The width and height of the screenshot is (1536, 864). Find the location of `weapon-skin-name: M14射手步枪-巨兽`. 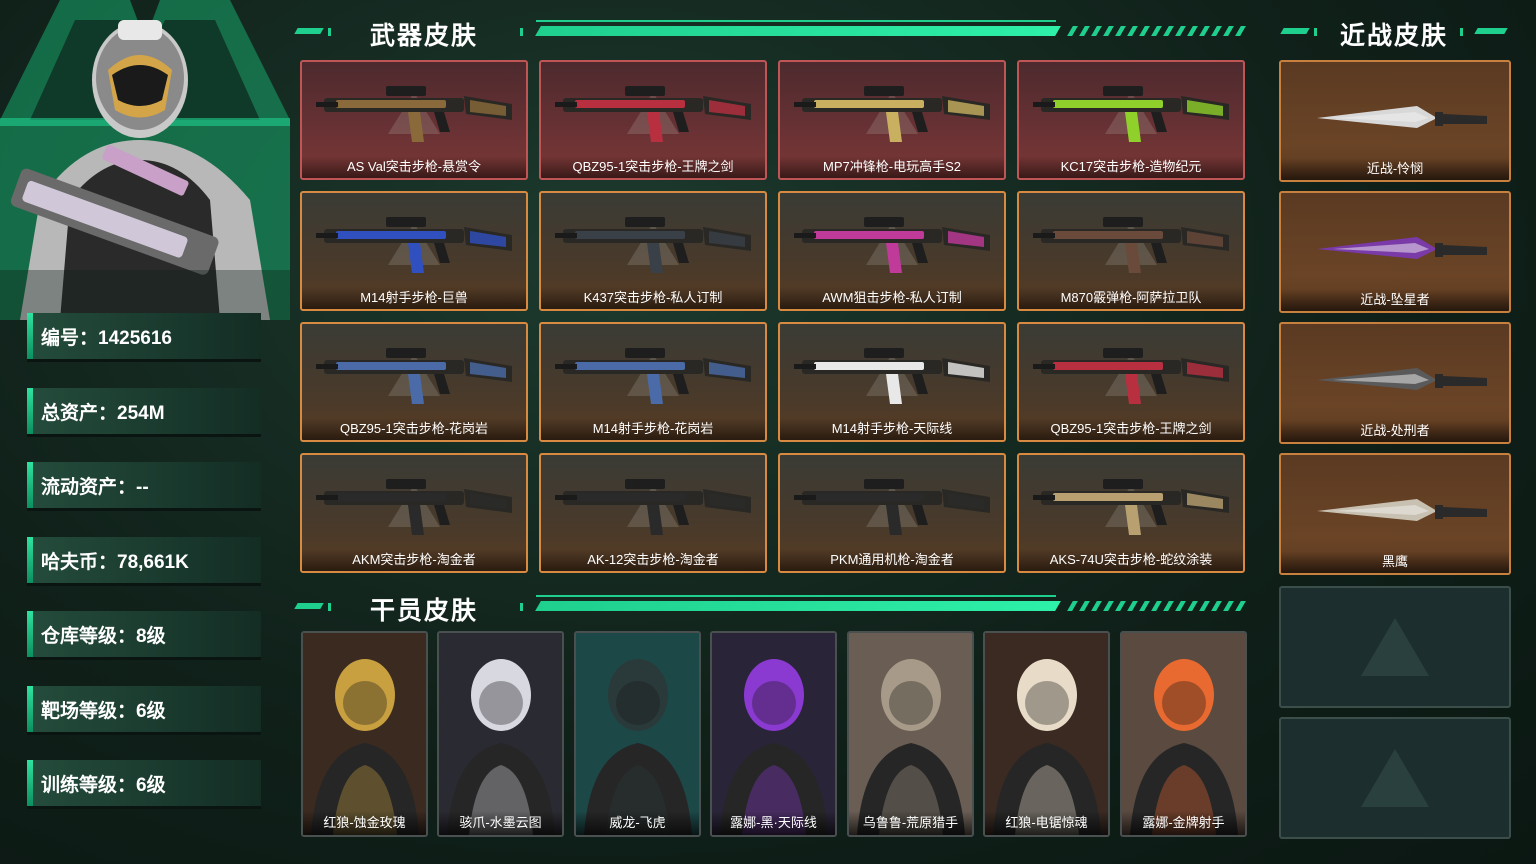

weapon-skin-name: M14射手步枪-巨兽 is located at coordinates (414, 298).